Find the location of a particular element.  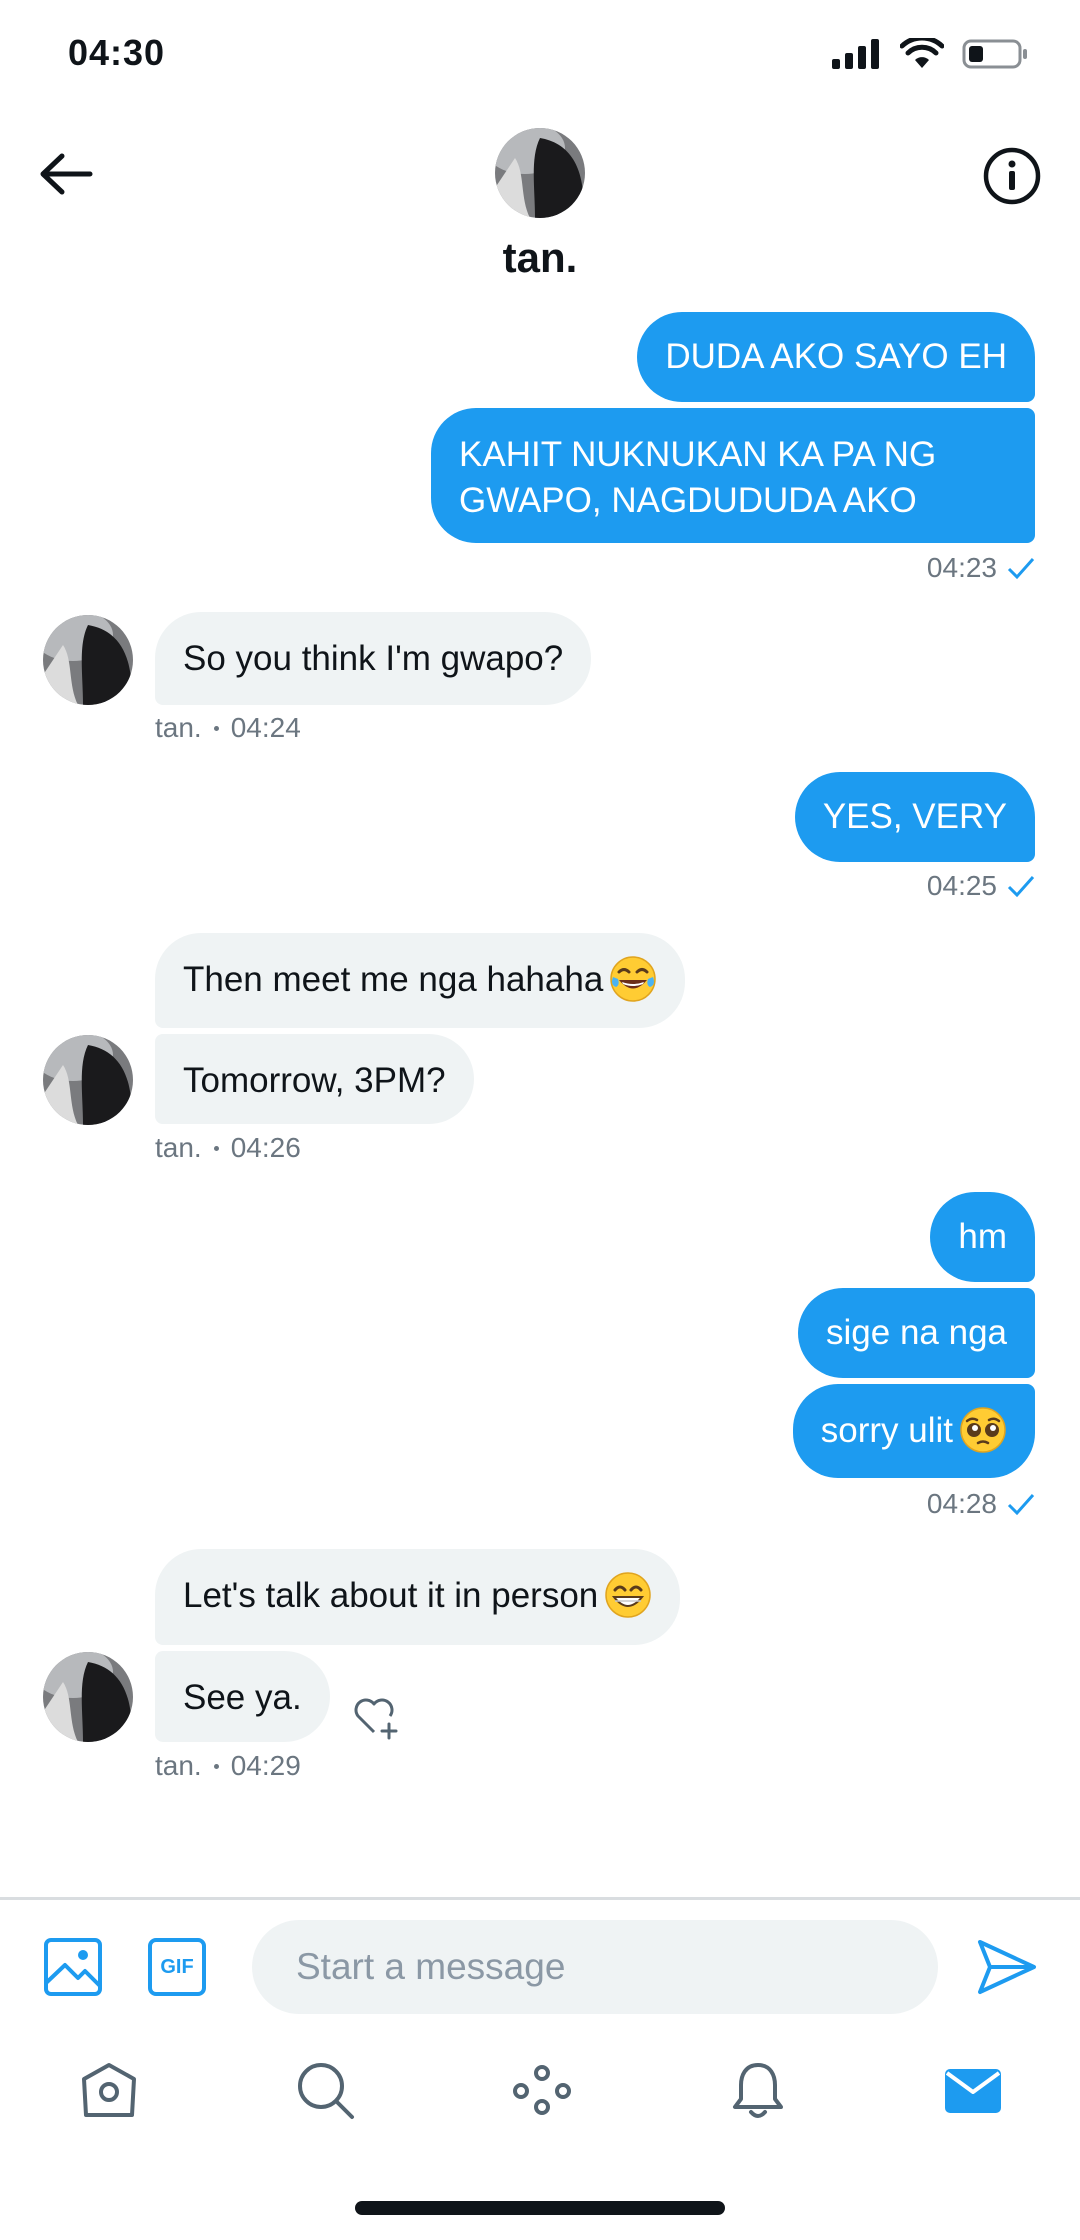

message-text: Tomorrow, 3PM? is located at coordinates (314, 1080).